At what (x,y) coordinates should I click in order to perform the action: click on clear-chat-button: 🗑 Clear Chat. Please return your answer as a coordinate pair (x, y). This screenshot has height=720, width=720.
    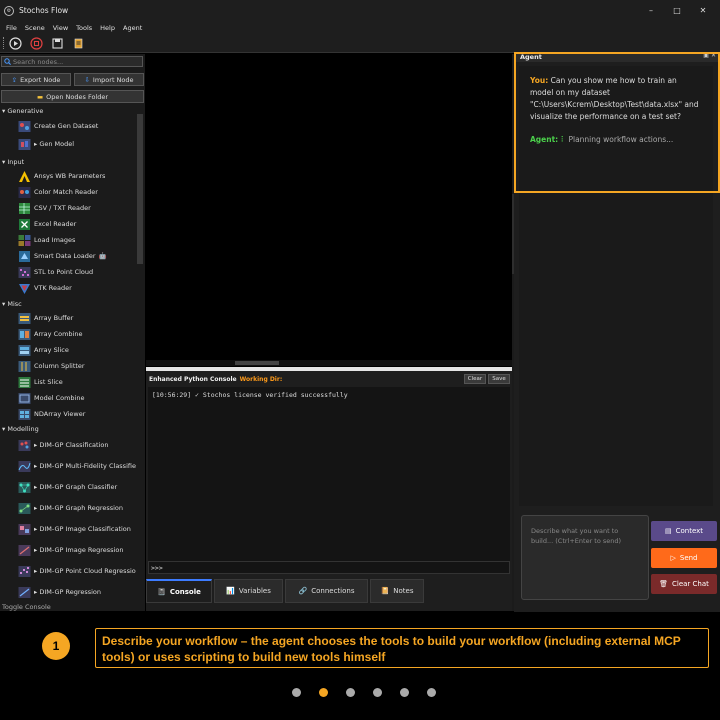
    Looking at the image, I should click on (684, 584).